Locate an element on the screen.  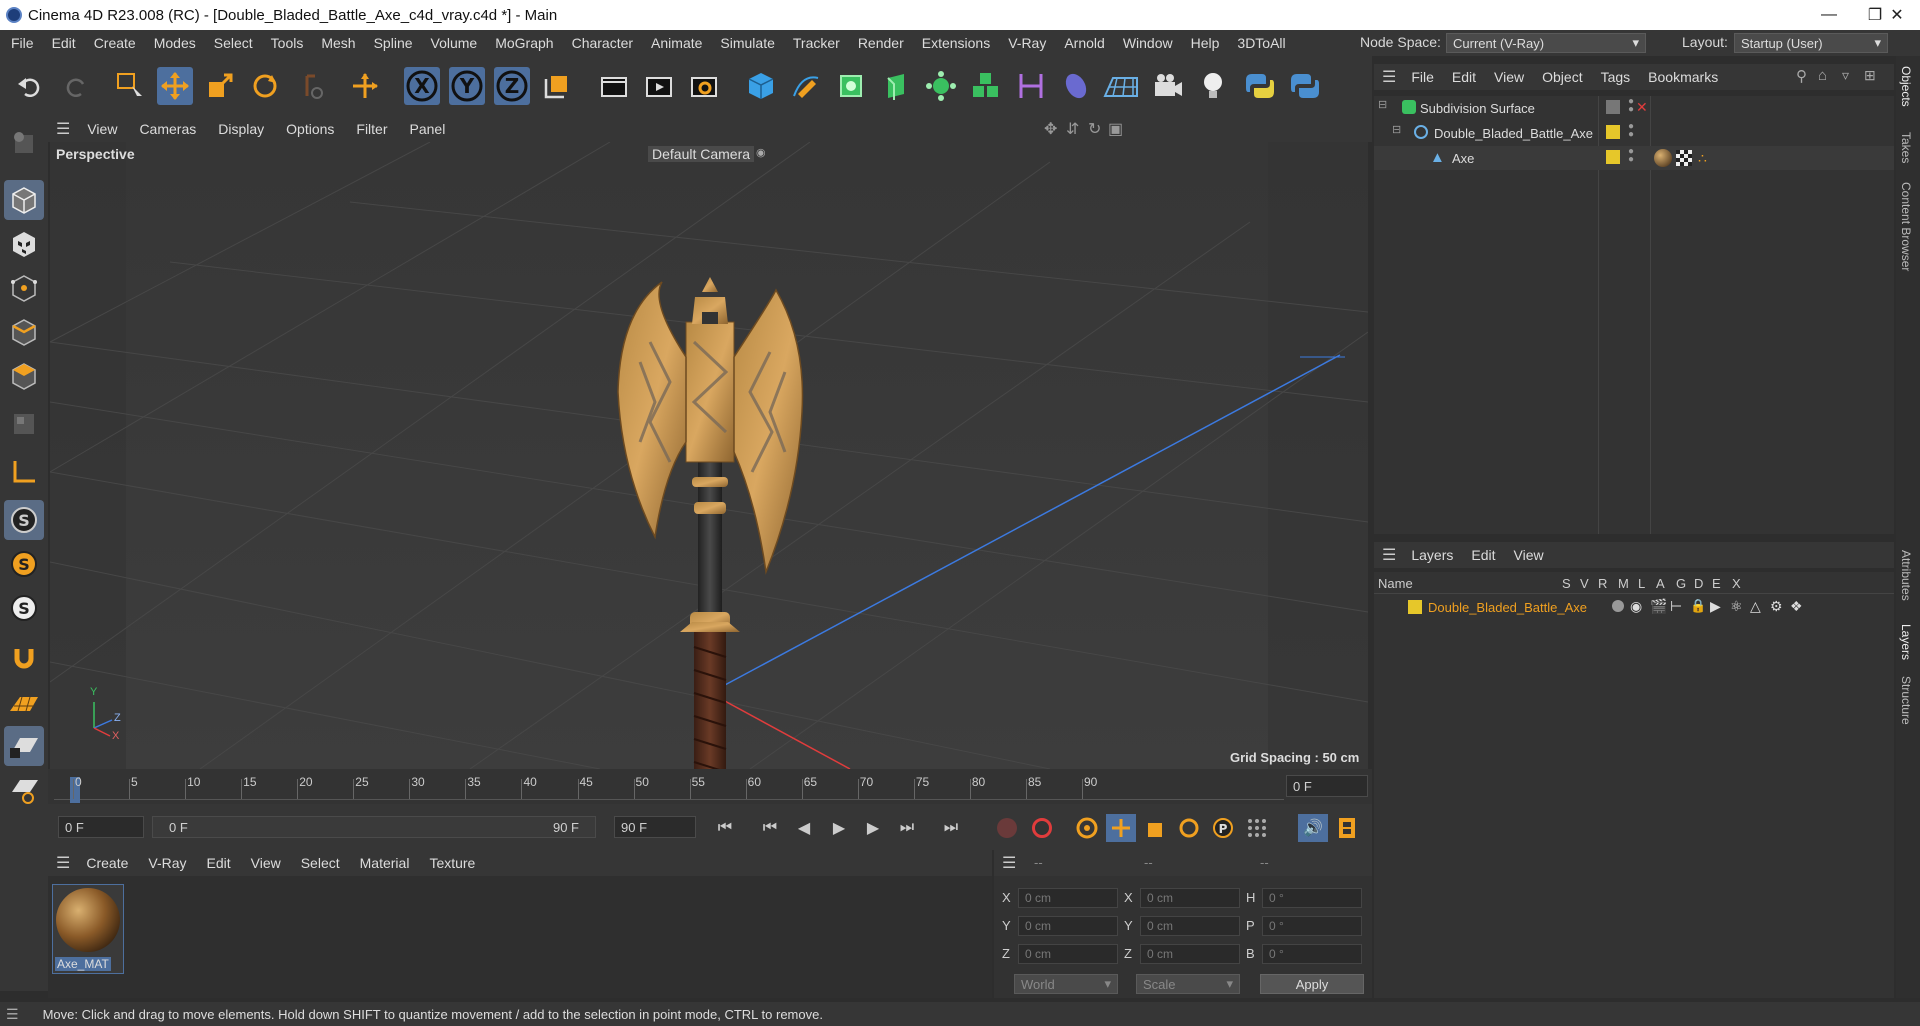
camera-icon is located at coordinates (1168, 86).